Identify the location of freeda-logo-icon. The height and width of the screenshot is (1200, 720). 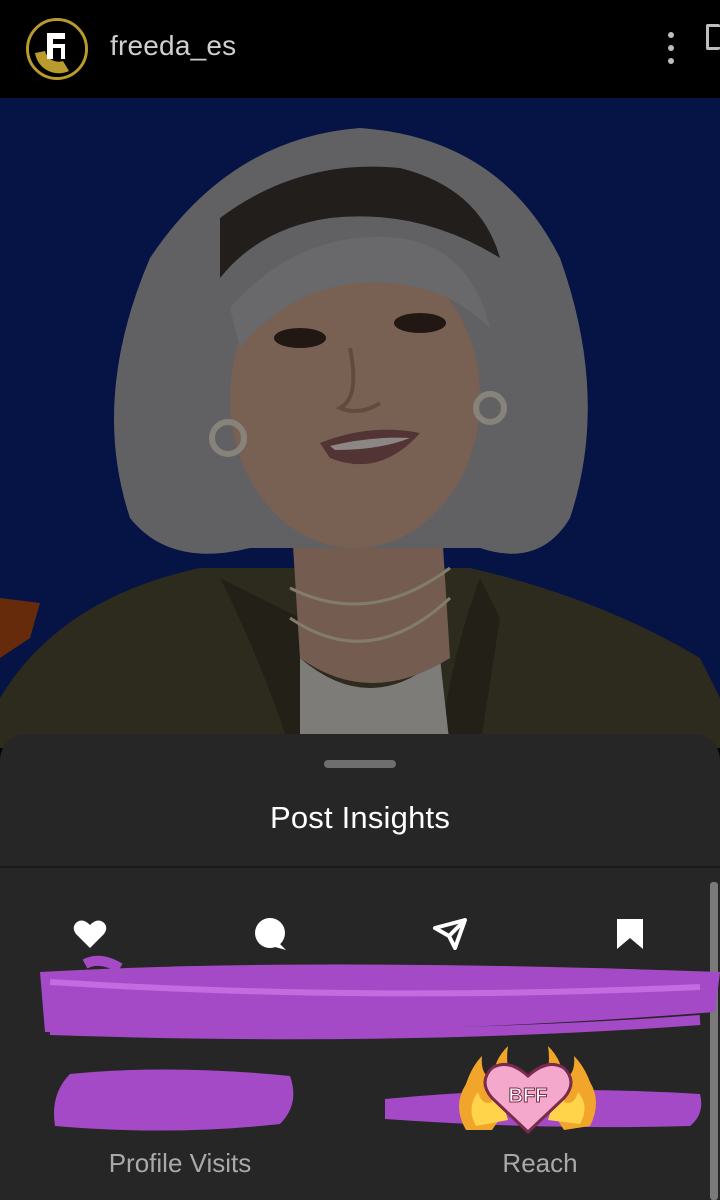
(57, 49).